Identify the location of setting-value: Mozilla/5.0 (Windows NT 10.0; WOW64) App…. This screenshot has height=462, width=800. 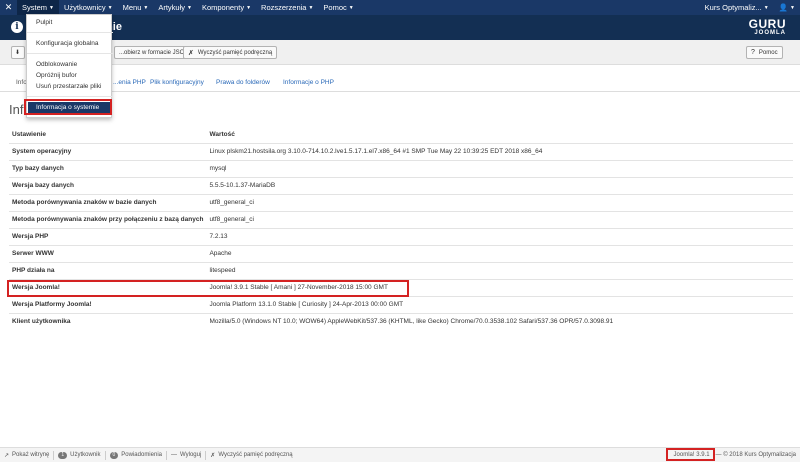
(499, 321).